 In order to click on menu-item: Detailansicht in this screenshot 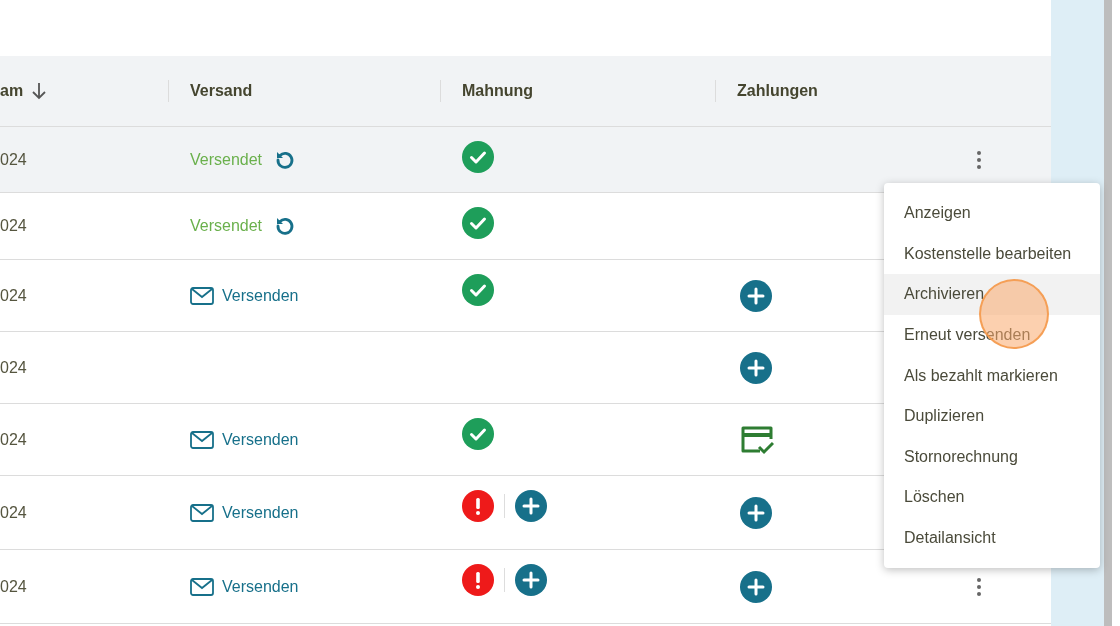, I will do `click(992, 538)`.